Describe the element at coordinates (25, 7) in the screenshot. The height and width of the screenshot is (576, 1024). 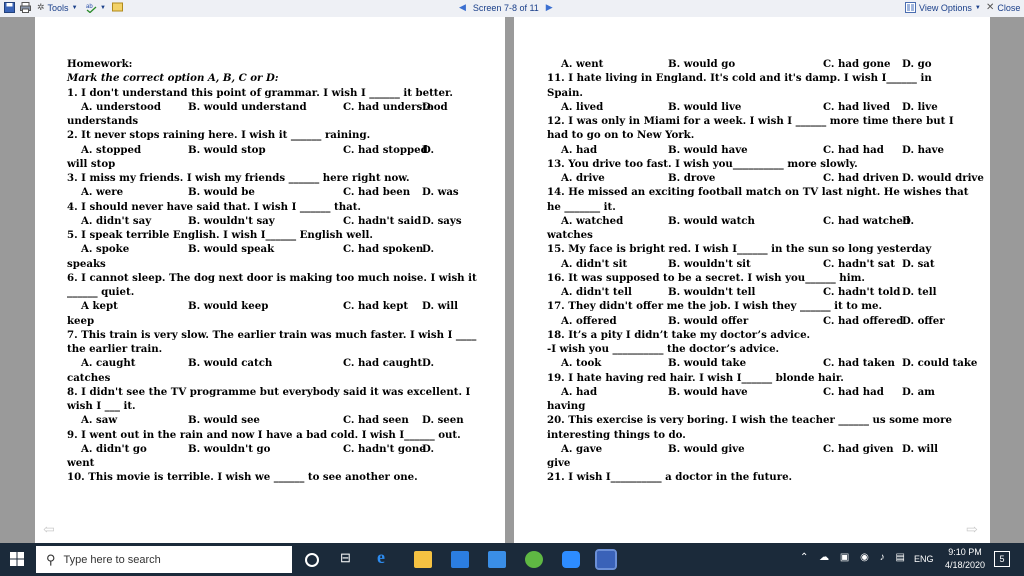
I see `print-icon` at that location.